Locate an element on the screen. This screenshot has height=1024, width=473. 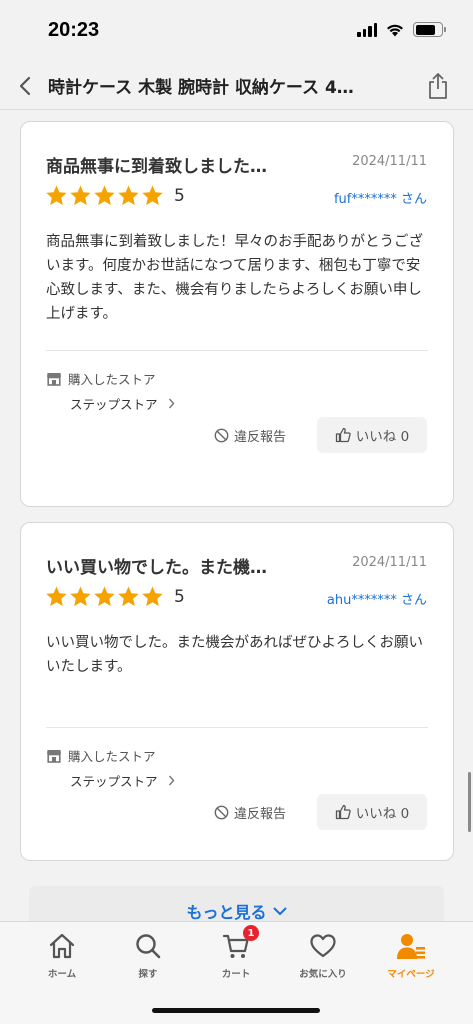
scroll-indicator is located at coordinates (469, 802).